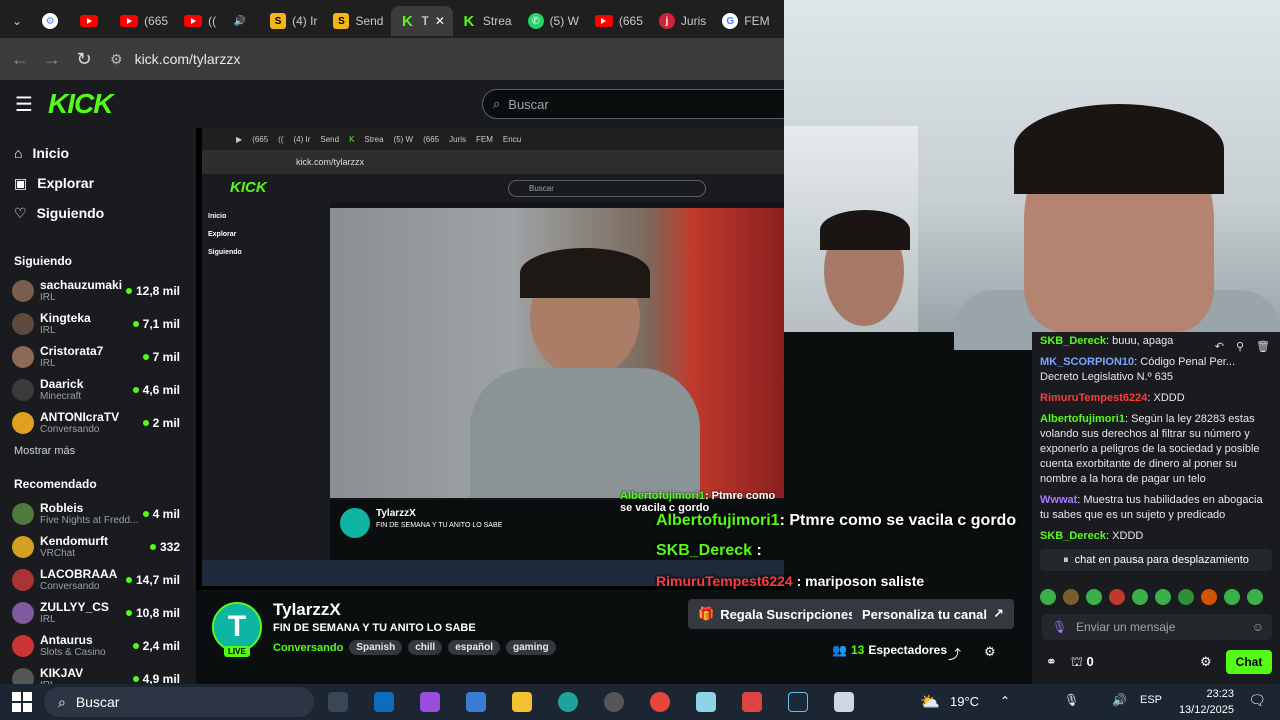 Image resolution: width=1280 pixels, height=720 pixels. Describe the element at coordinates (1059, 627) in the screenshot. I see `microphone-icon: 🎙` at that location.